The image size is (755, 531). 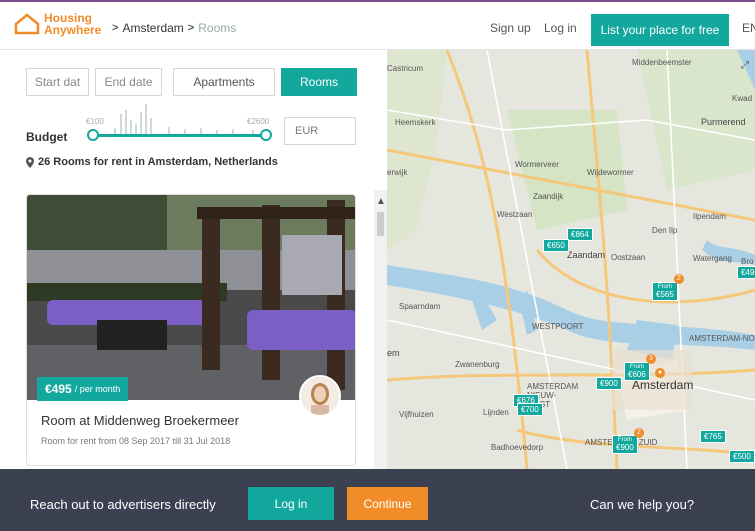 What do you see at coordinates (747, 261) in the screenshot?
I see `map-place-label: Bro` at bounding box center [747, 261].